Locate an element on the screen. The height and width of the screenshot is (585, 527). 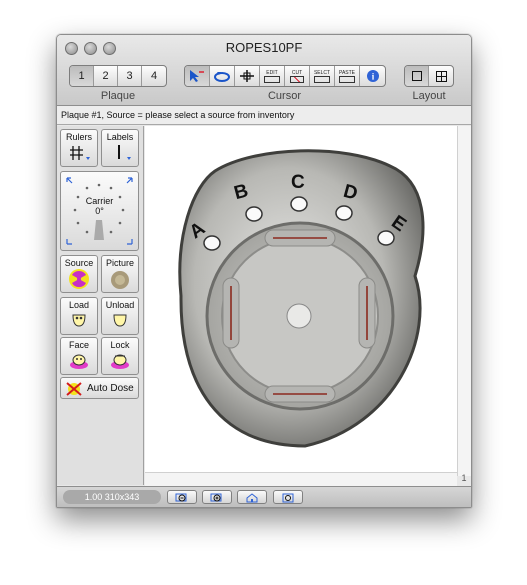
picture-button: Picture is located at coordinates (120, 274).